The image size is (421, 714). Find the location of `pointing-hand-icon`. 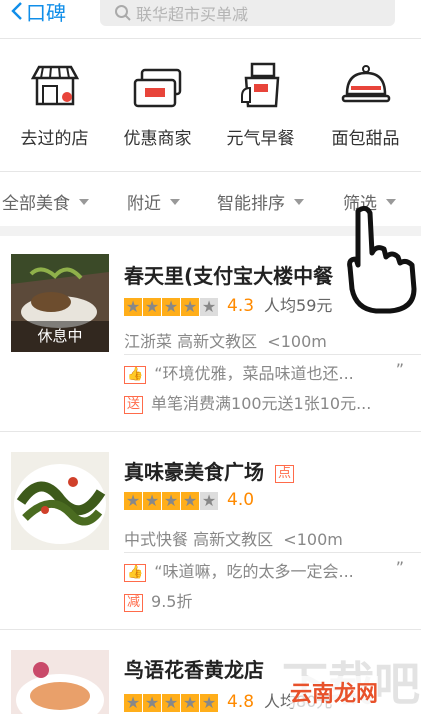

pointing-hand-icon is located at coordinates (382, 259).